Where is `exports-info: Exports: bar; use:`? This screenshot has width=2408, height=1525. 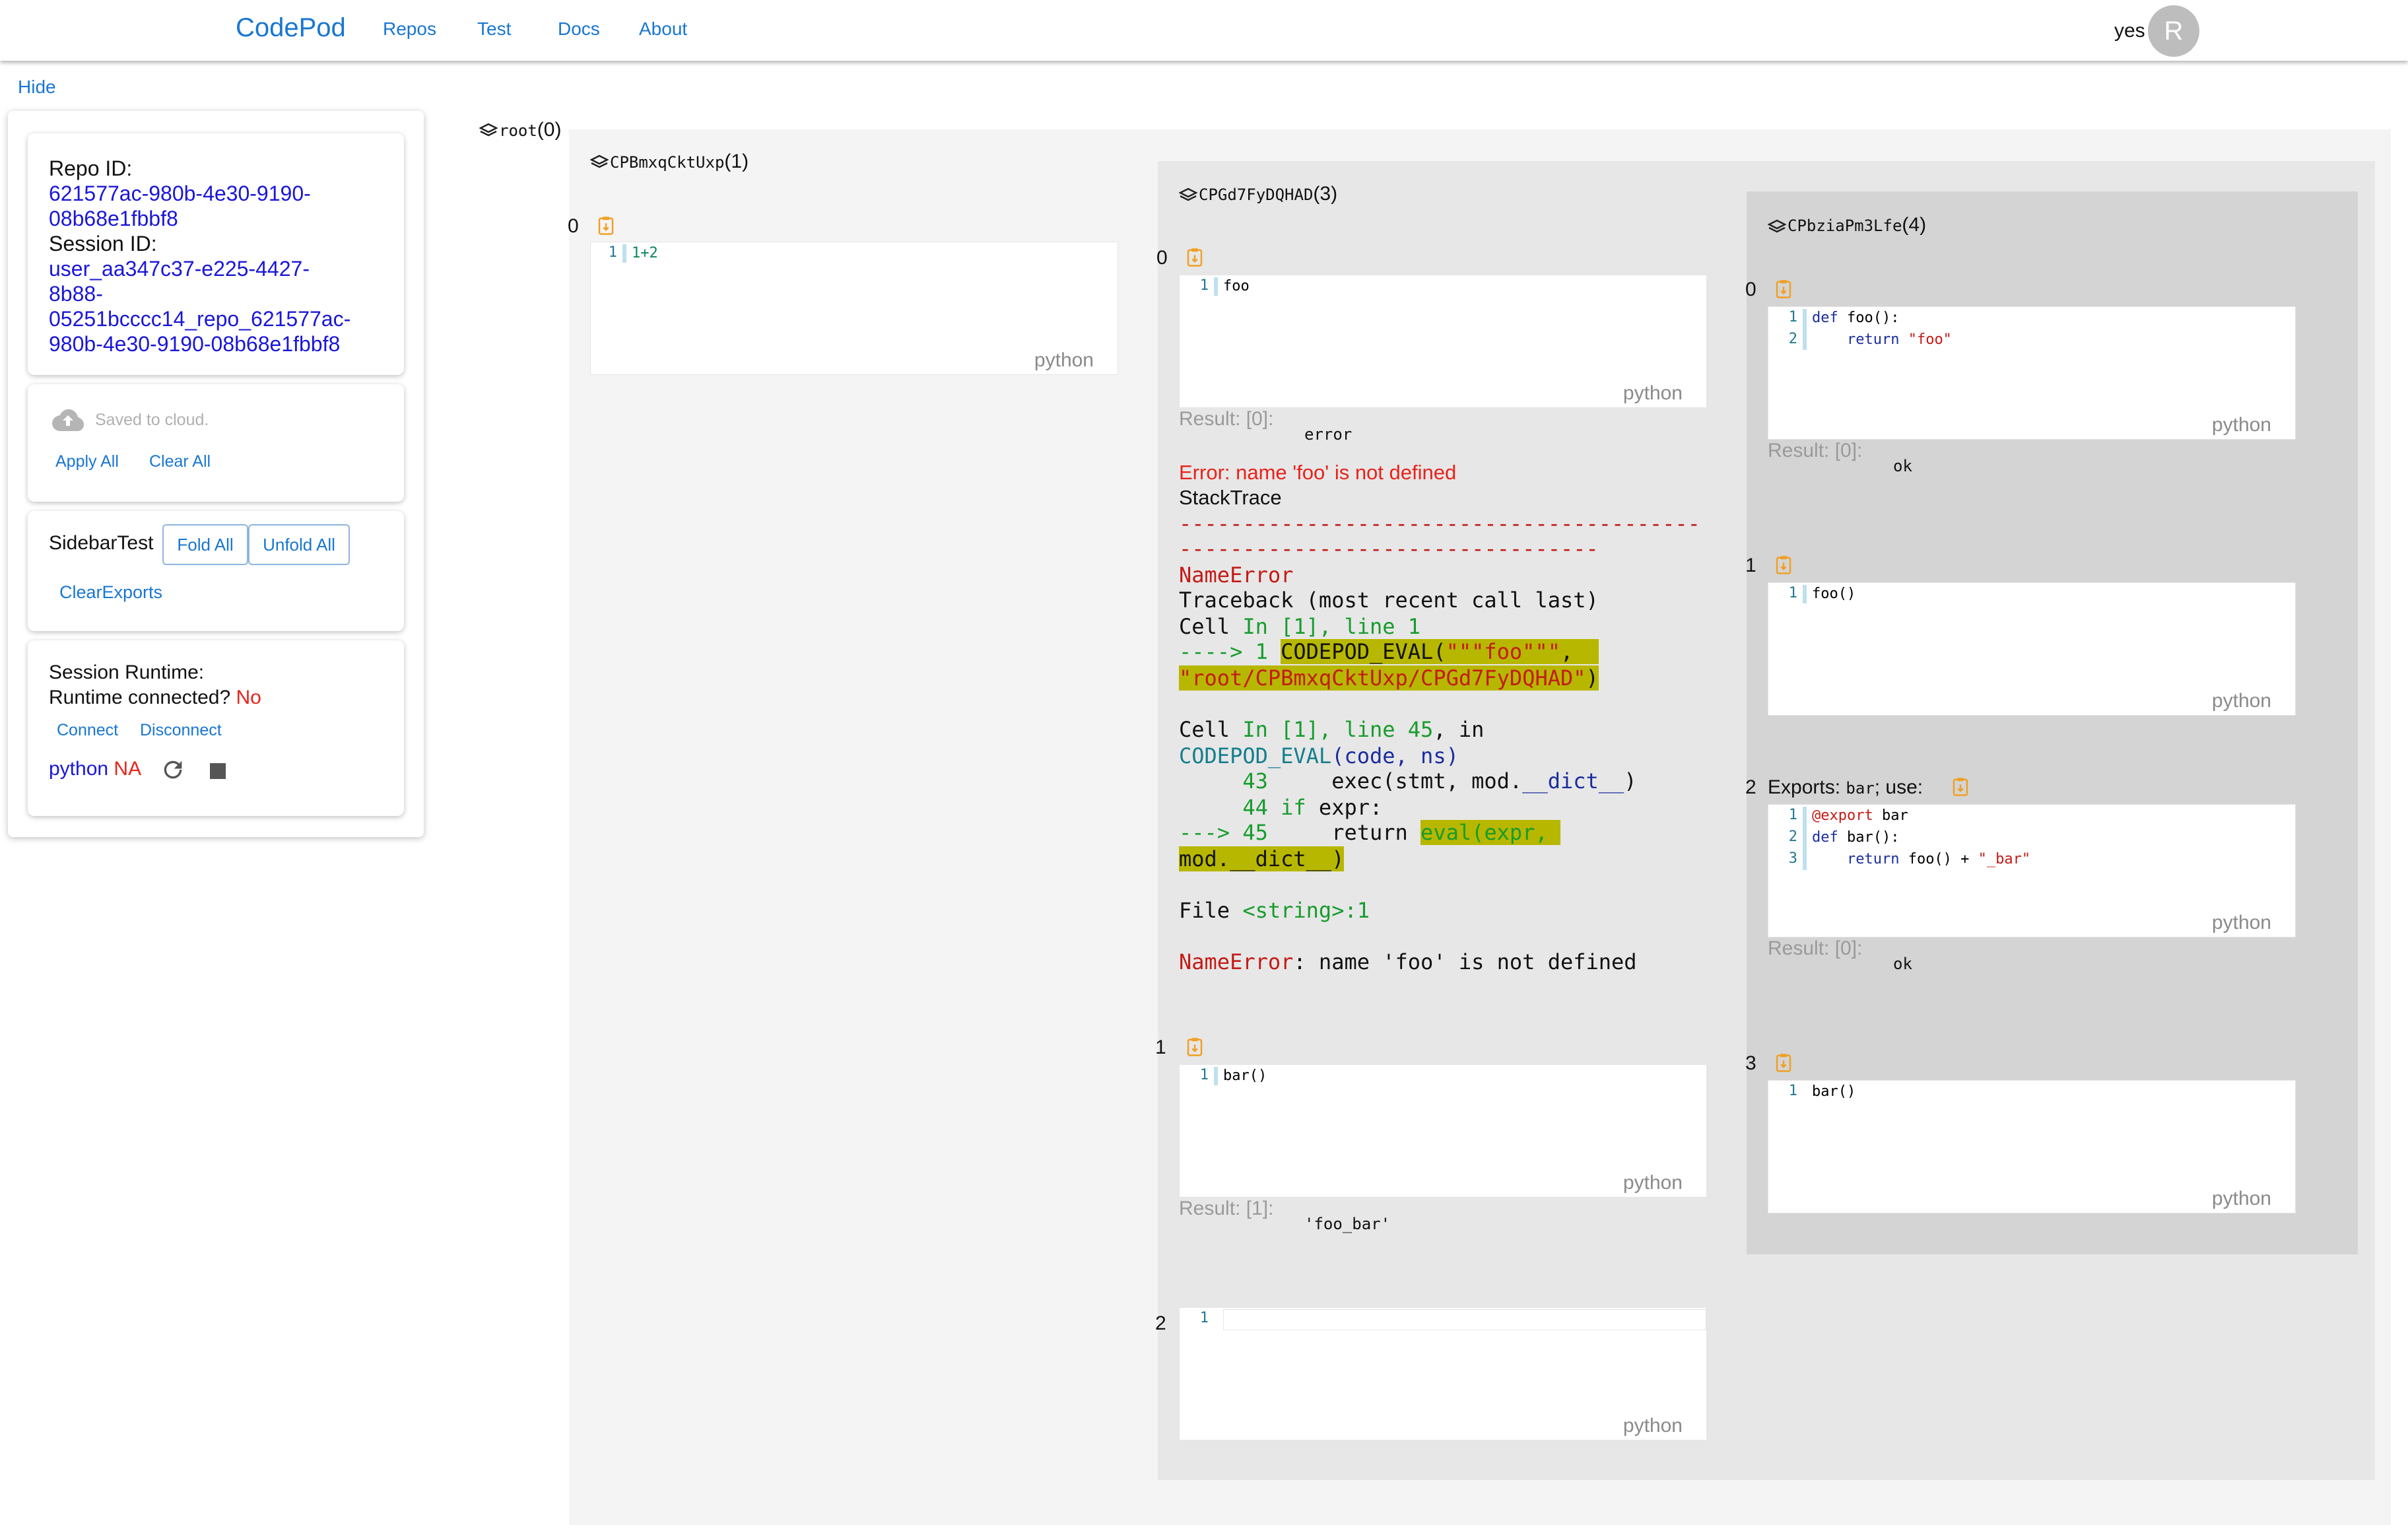
exports-info: Exports: bar; use: is located at coordinates (1845, 787).